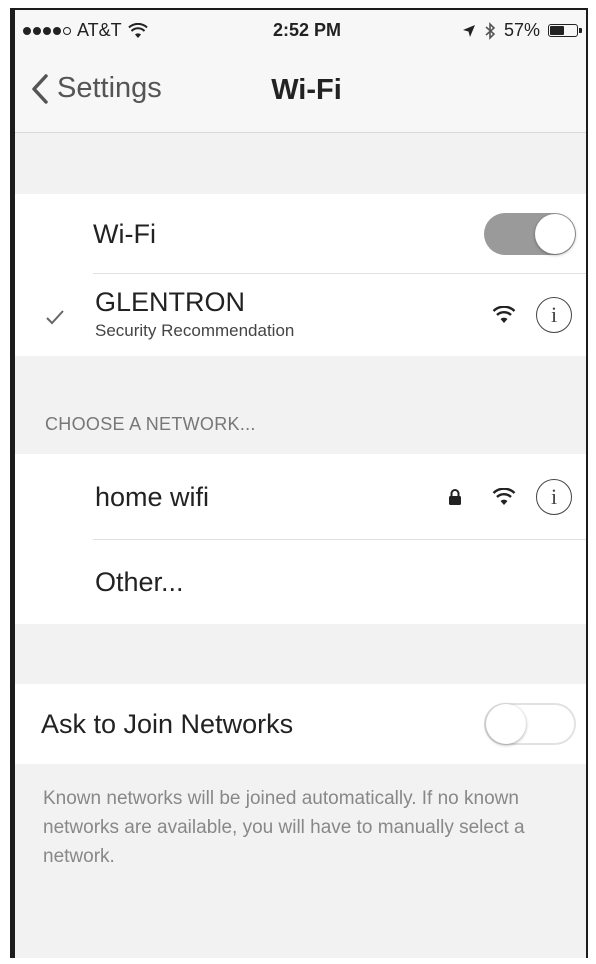 The height and width of the screenshot is (964, 596). What do you see at coordinates (565, 30) in the screenshot?
I see `battery-icon` at bounding box center [565, 30].